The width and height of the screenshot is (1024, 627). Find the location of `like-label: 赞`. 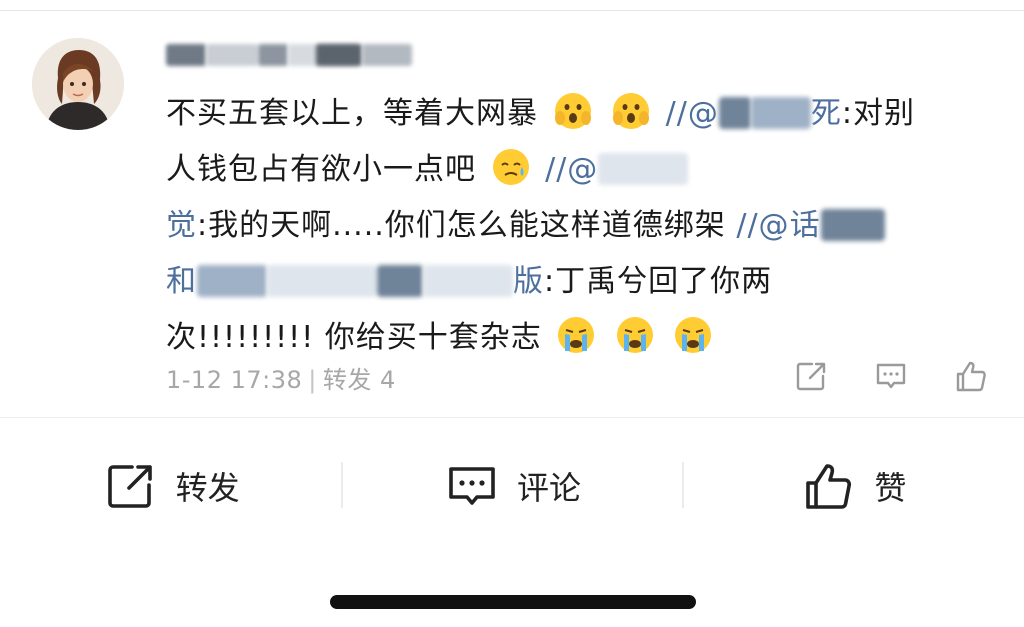

like-label: 赞 is located at coordinates (890, 488).